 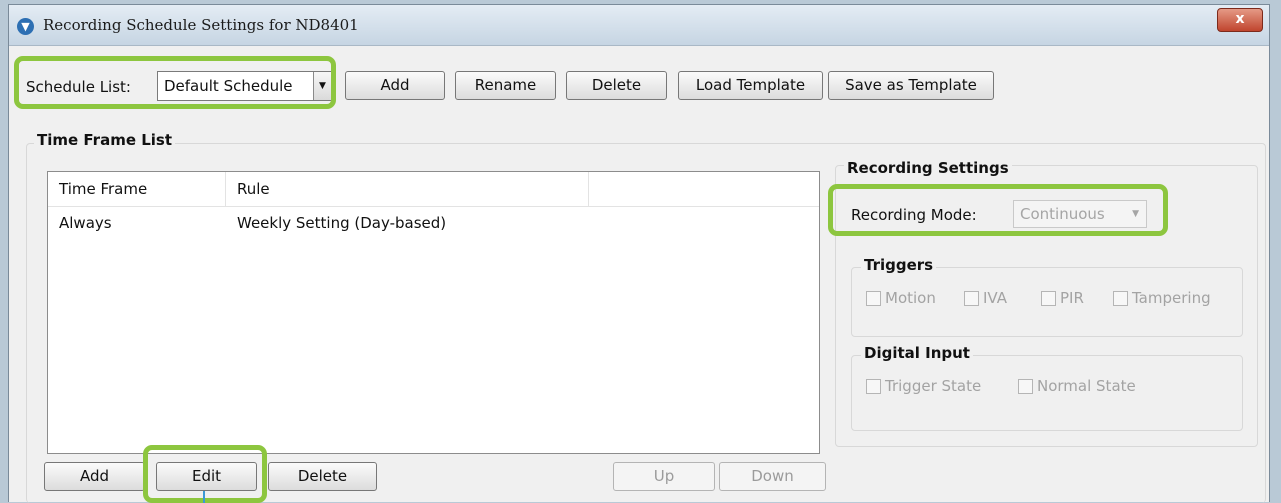 What do you see at coordinates (25, 26) in the screenshot?
I see `app-icon: ▼` at bounding box center [25, 26].